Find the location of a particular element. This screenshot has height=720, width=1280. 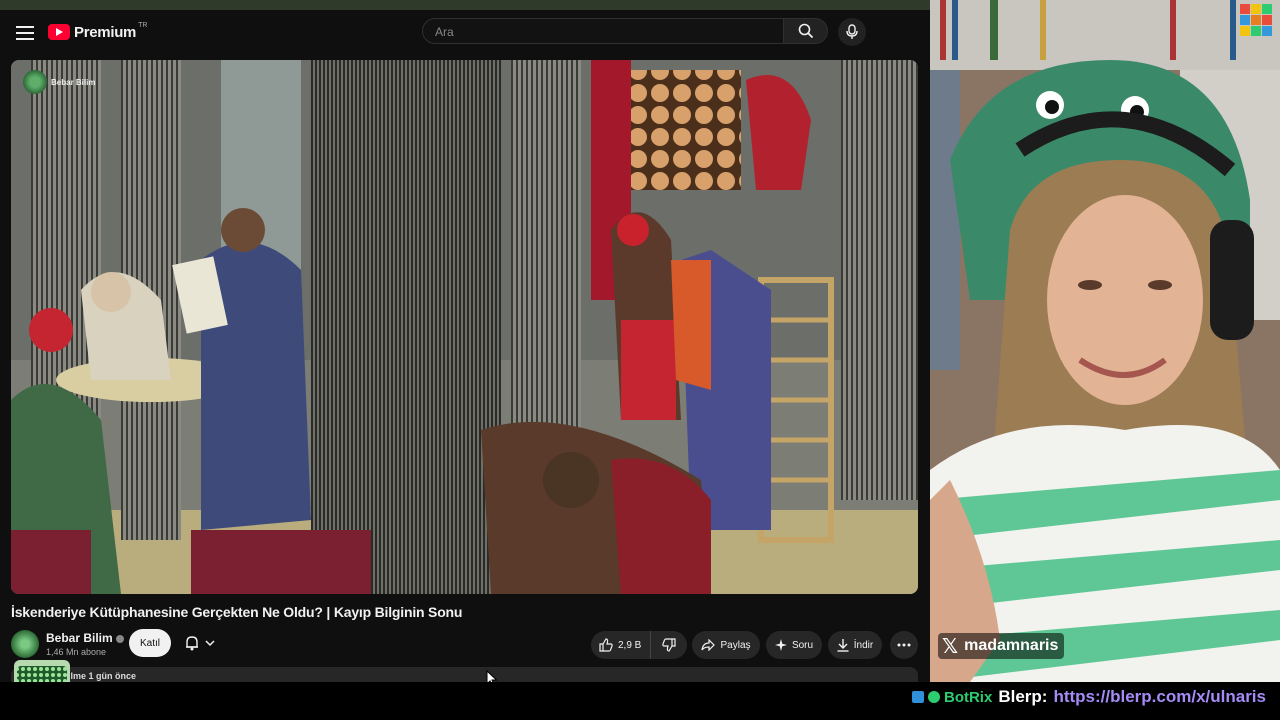

share-button: Paylaş is located at coordinates (726, 645).